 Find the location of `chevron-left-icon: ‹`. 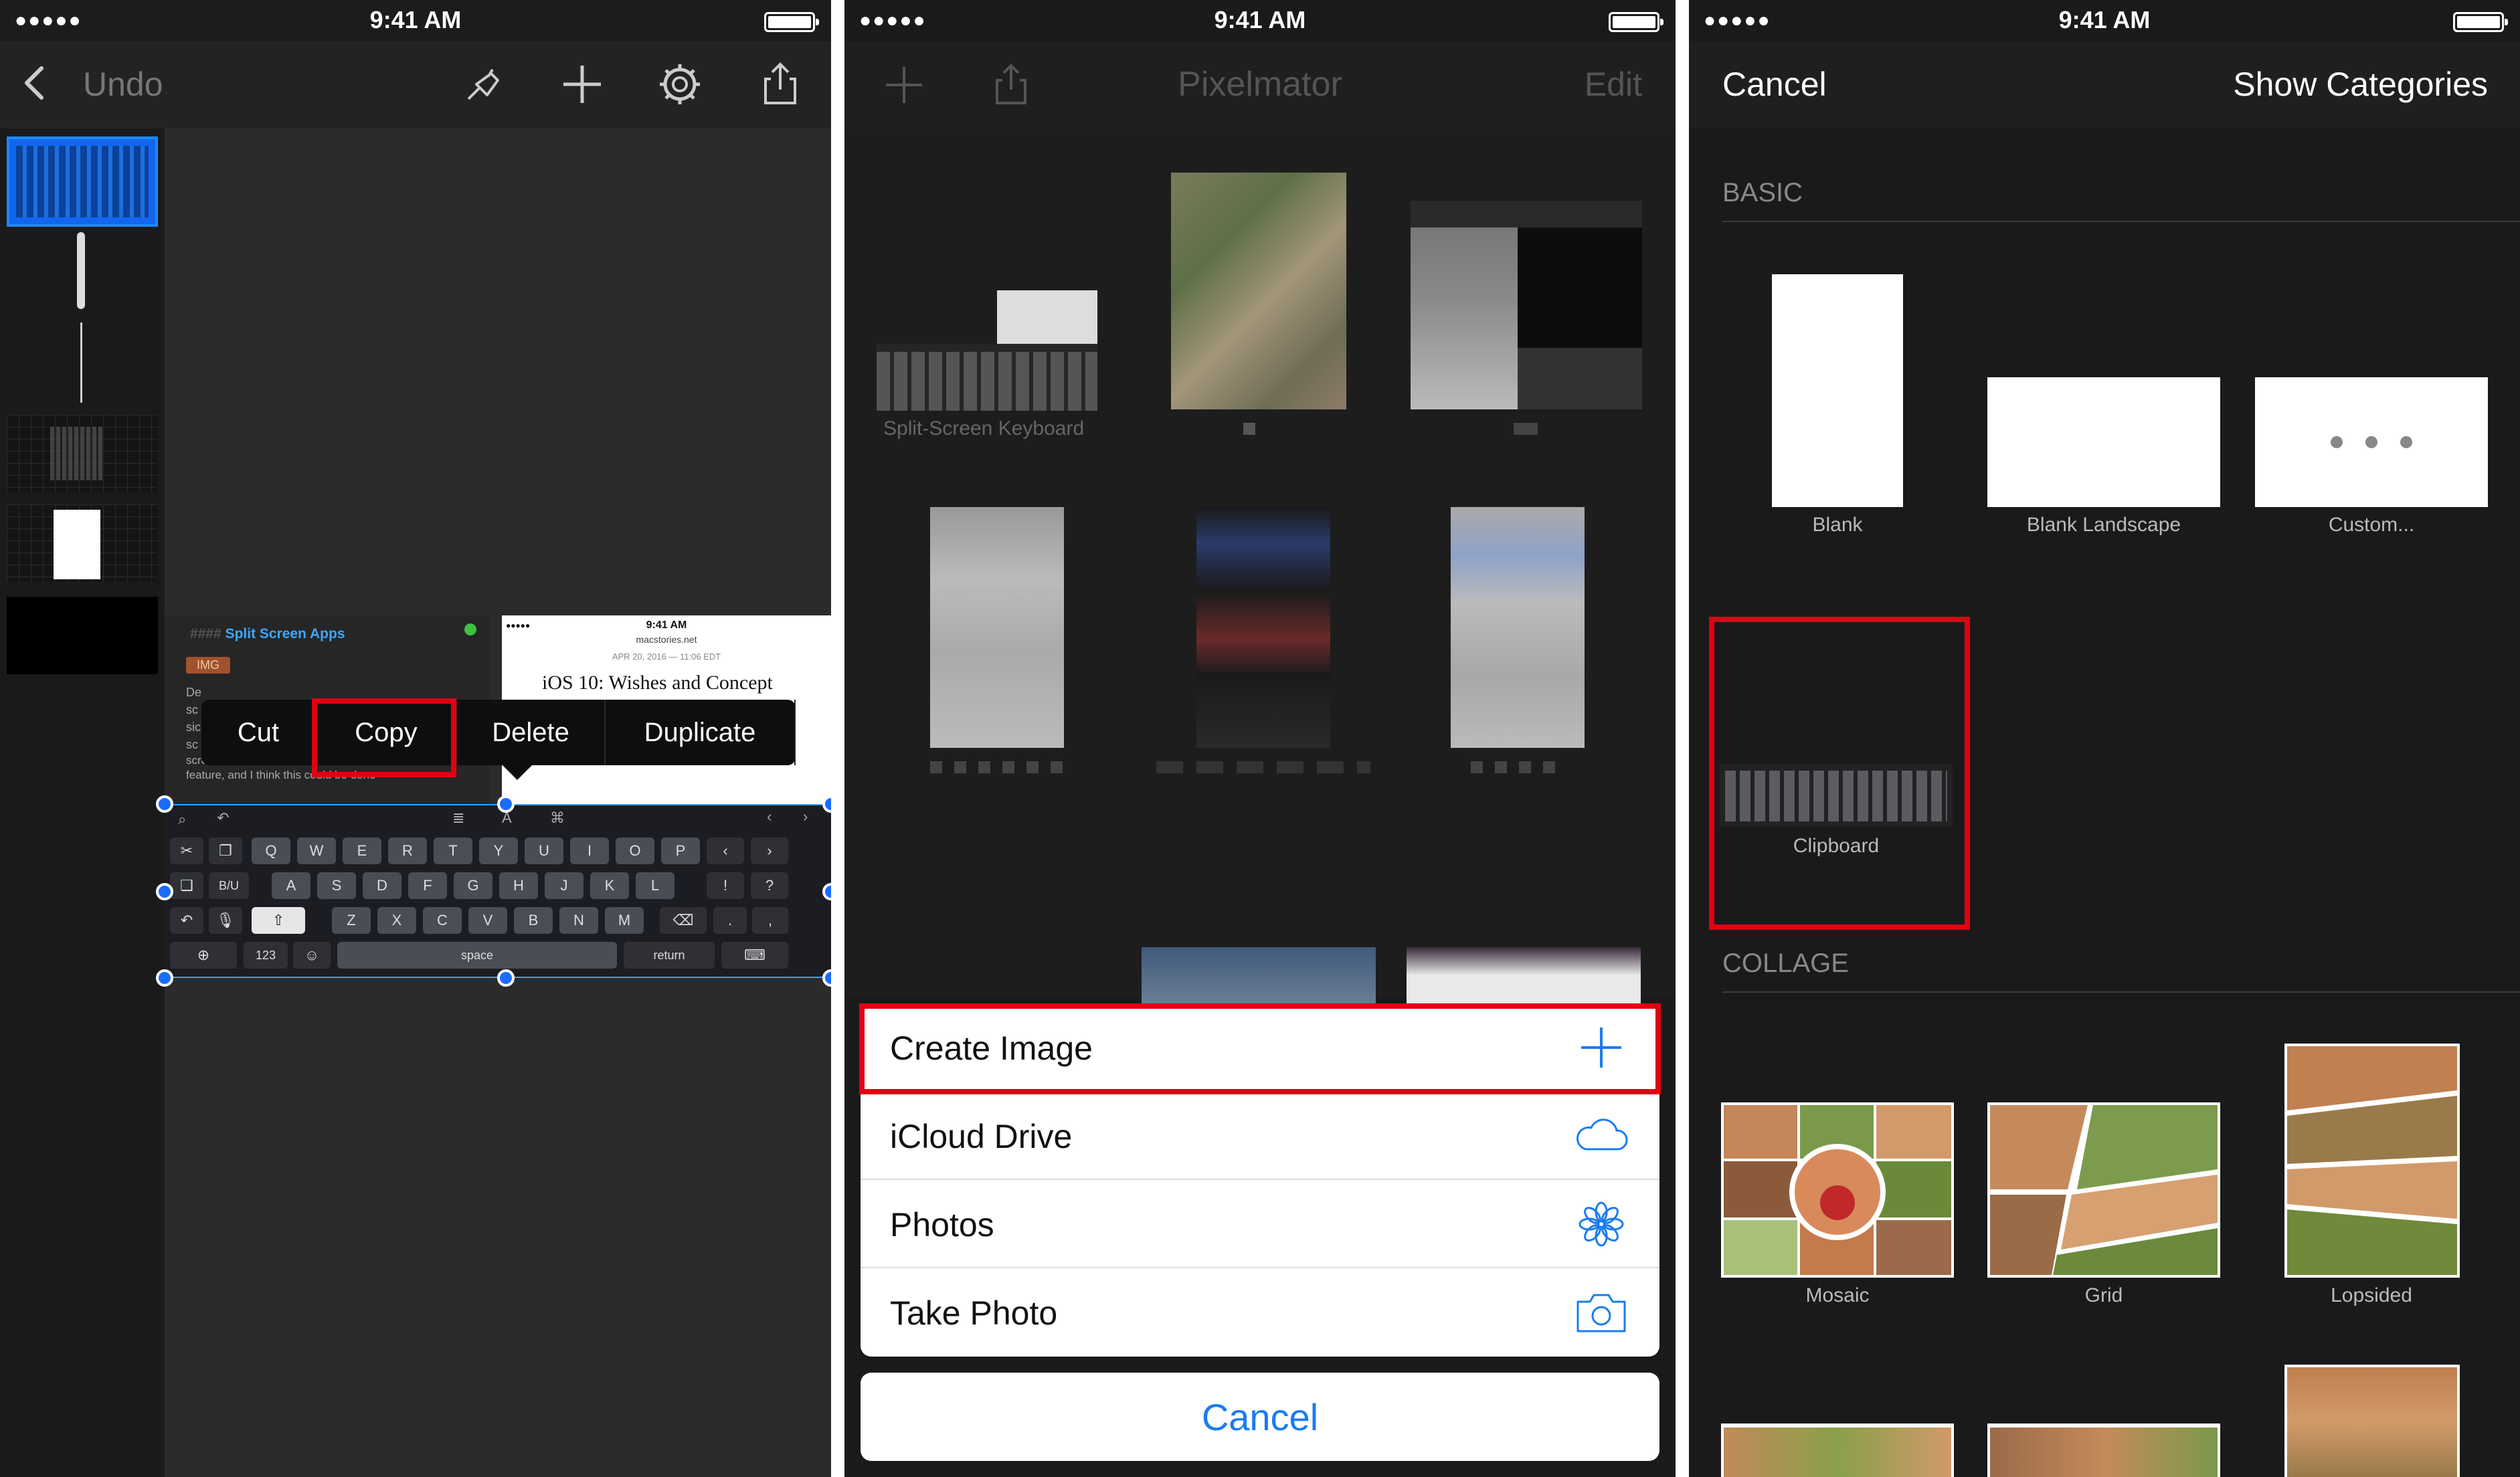

chevron-left-icon: ‹ is located at coordinates (725, 851).